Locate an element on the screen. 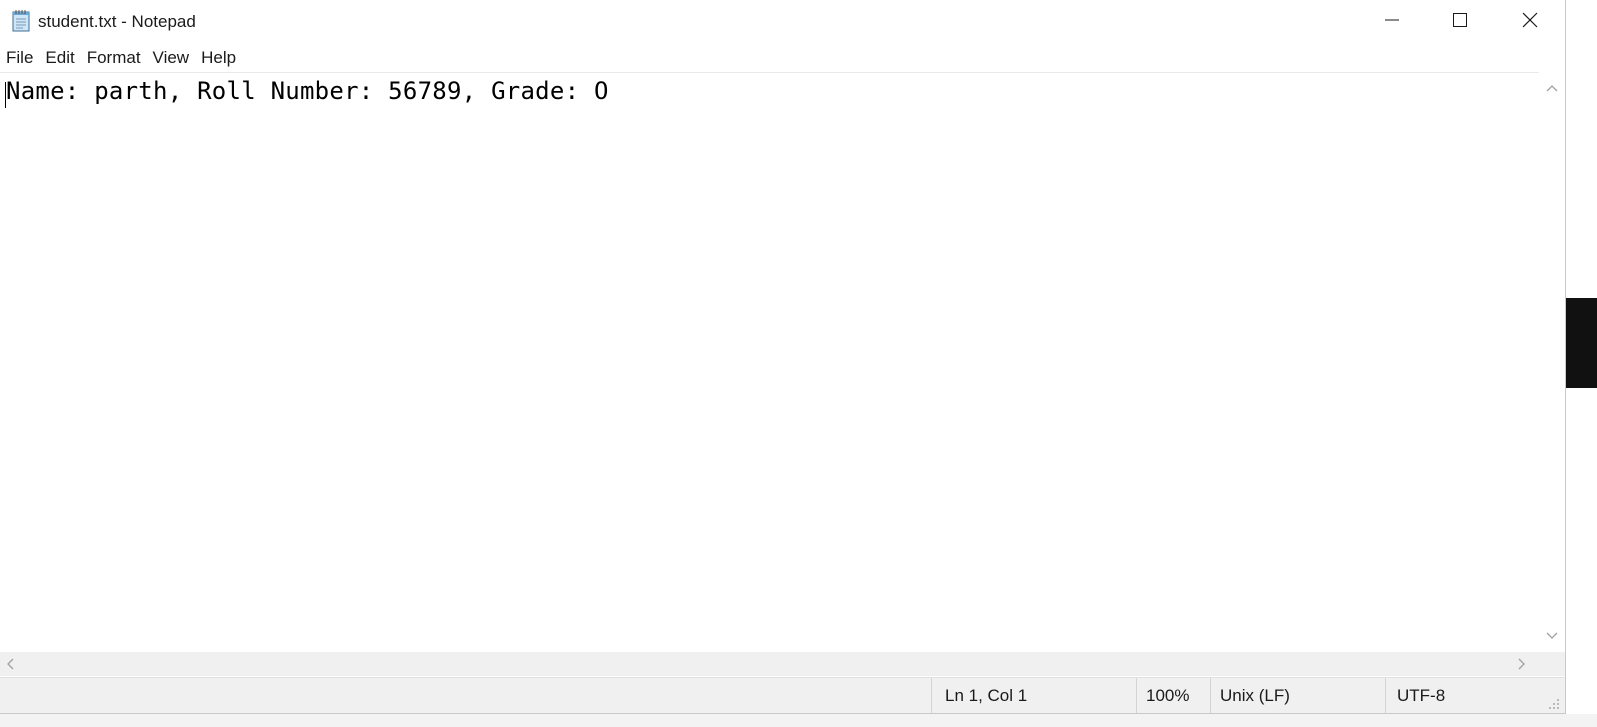  close-icon is located at coordinates (1530, 22).